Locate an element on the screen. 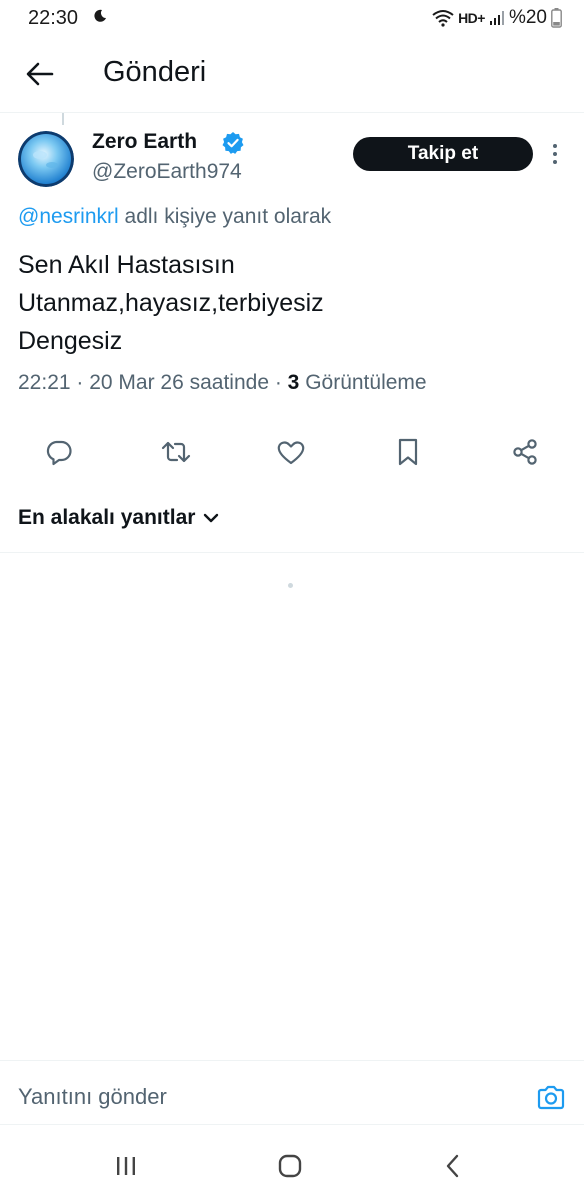 This screenshot has height=1200, width=584. more-options-icon is located at coordinates (555, 154).